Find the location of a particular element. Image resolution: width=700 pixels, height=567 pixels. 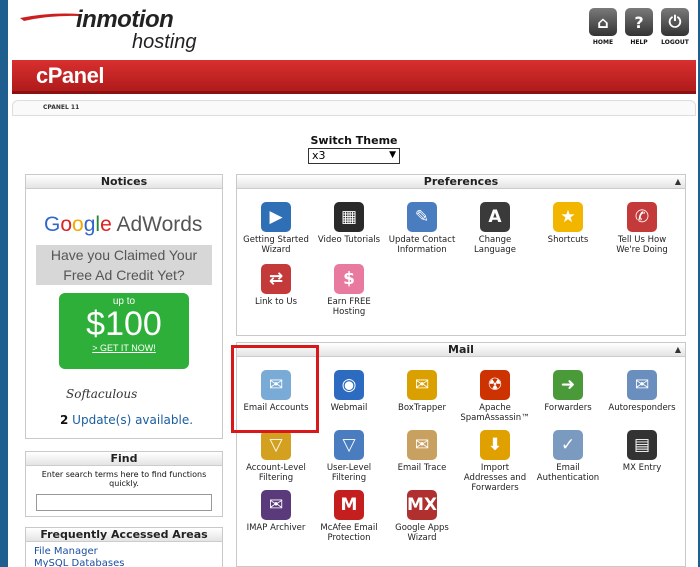

item-label: BoxTrapper is located at coordinates (422, 408).